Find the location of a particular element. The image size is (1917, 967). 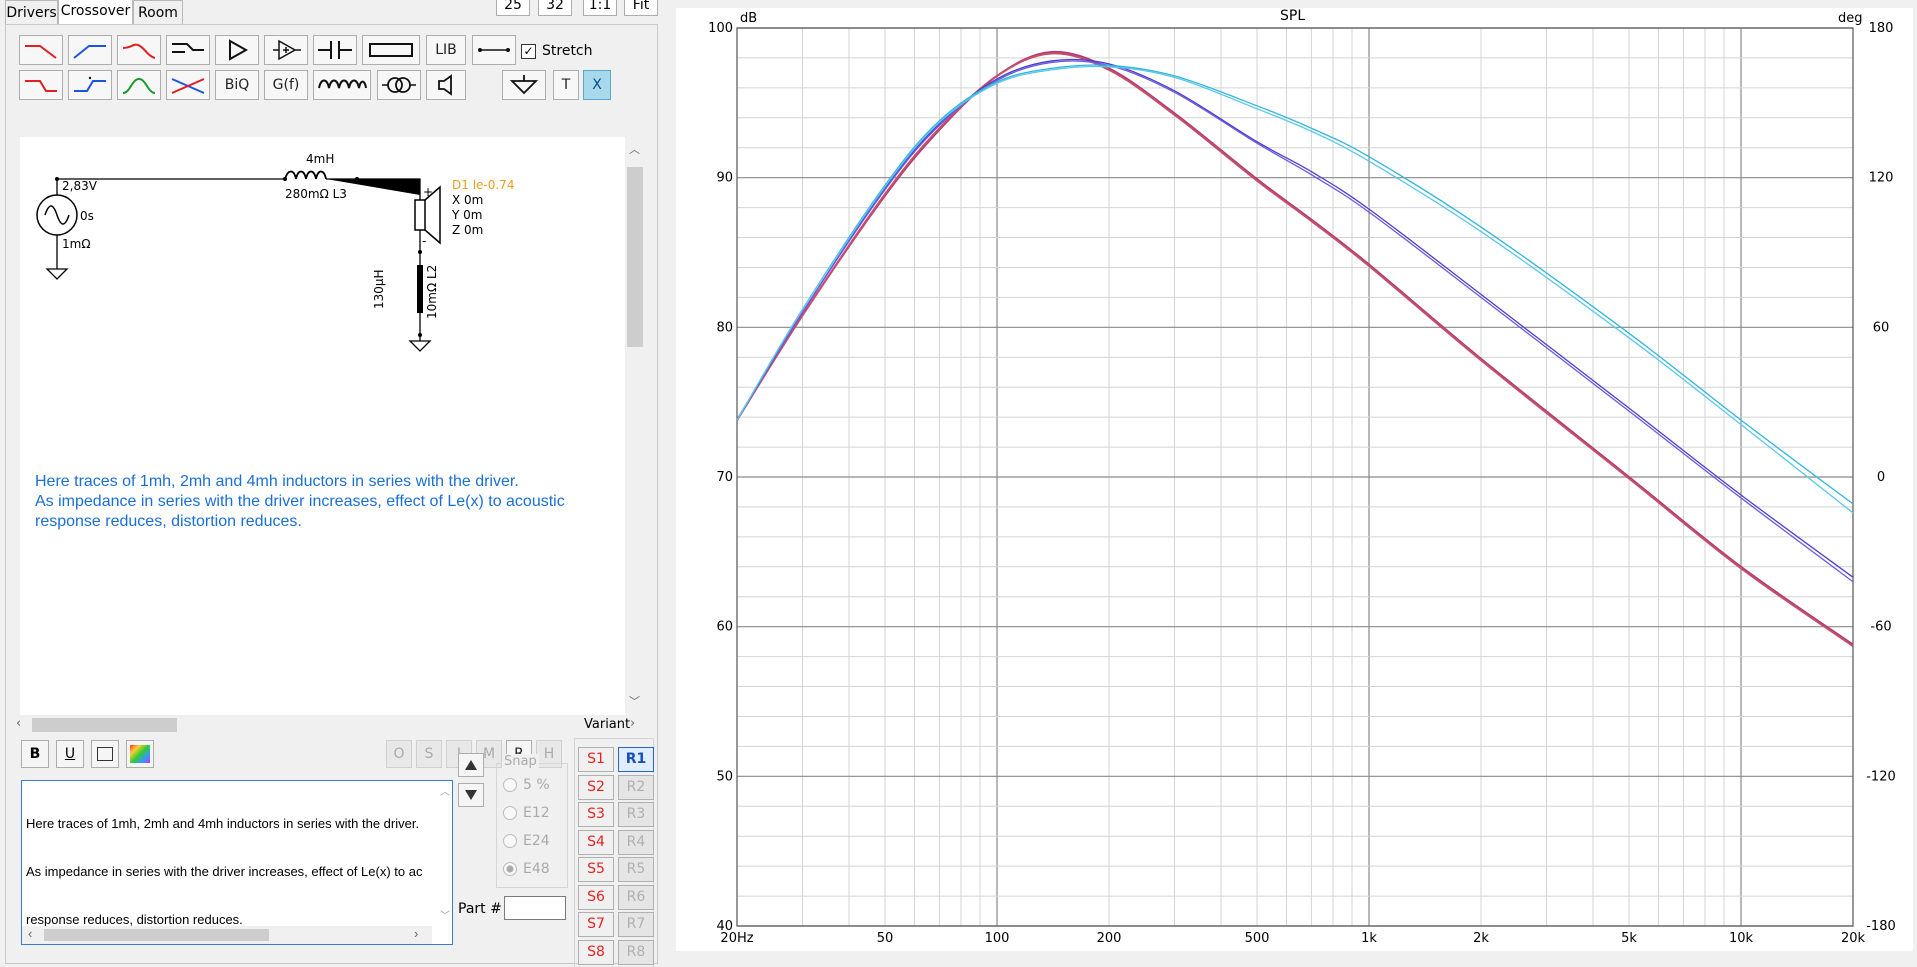

variant-s4-button: S4 is located at coordinates (596, 842).